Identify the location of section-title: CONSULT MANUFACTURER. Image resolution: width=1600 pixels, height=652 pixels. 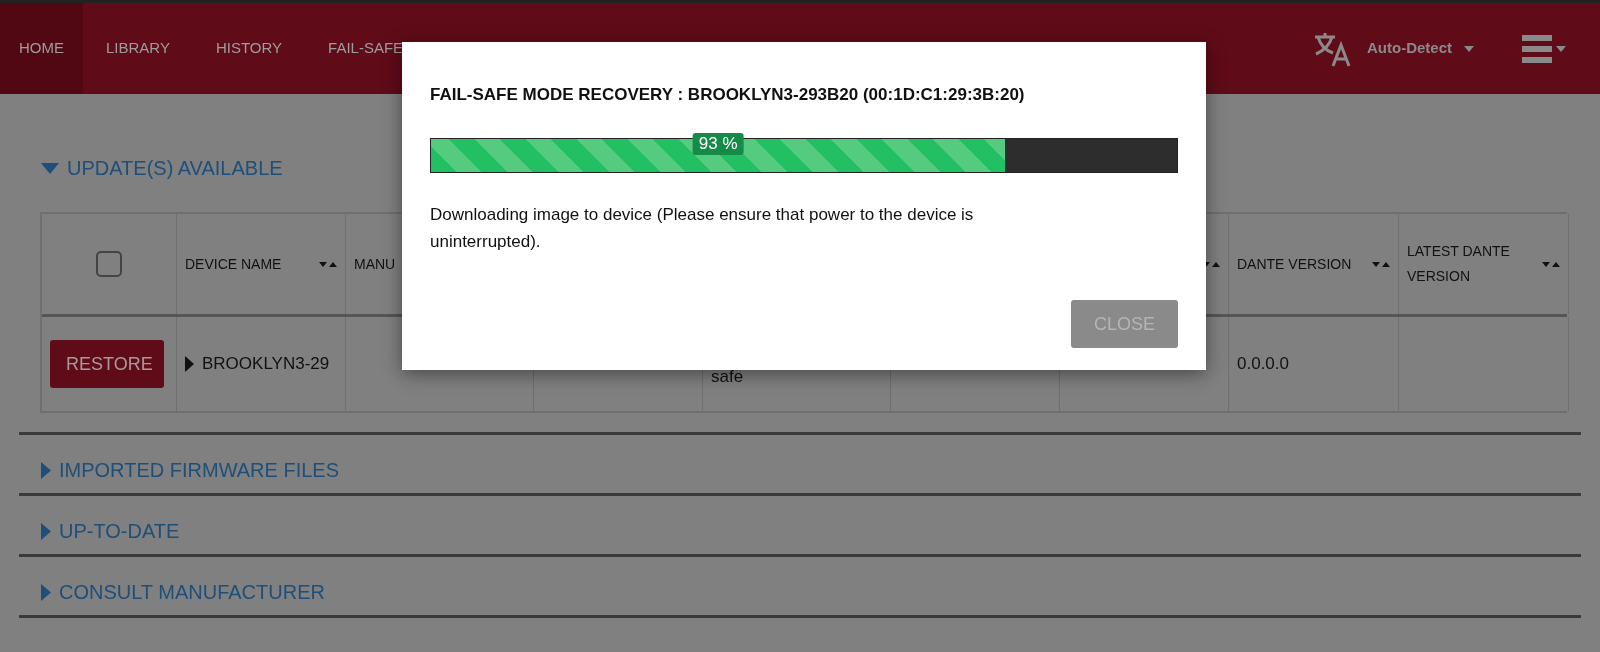
(192, 592).